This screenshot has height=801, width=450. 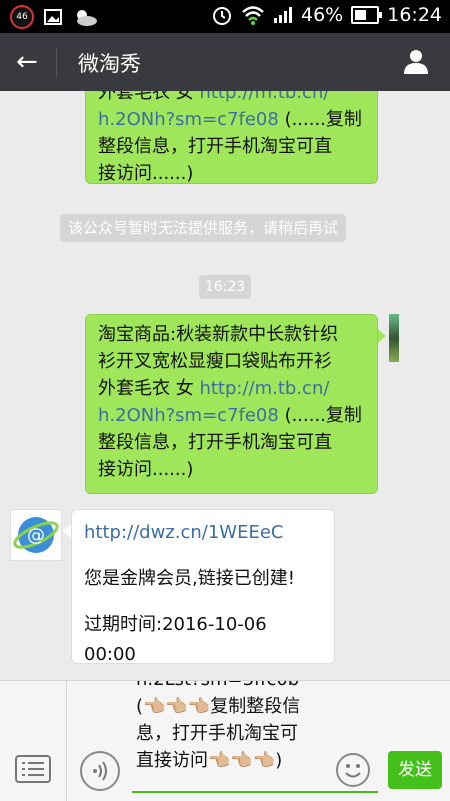 What do you see at coordinates (322, 15) in the screenshot?
I see `battery-percent: 46%` at bounding box center [322, 15].